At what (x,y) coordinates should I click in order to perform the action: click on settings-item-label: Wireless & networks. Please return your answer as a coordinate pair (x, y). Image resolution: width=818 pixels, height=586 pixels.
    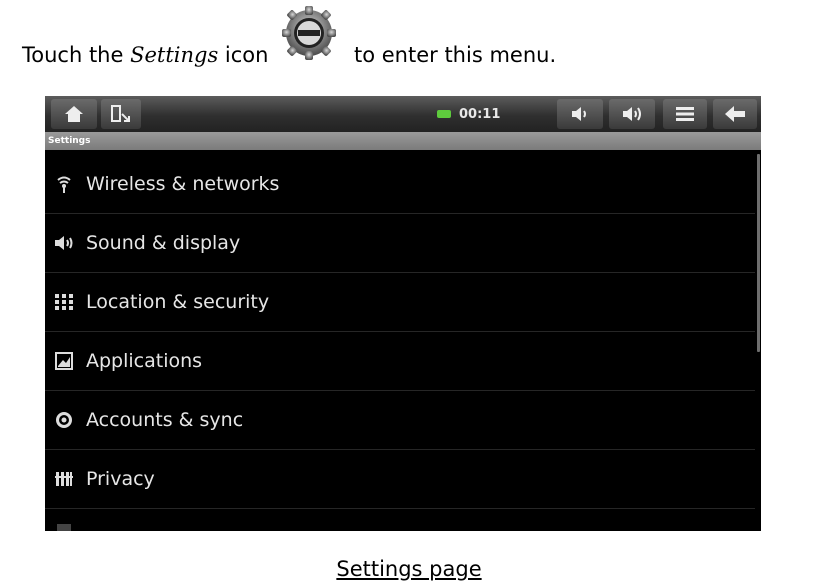
    Looking at the image, I should click on (183, 184).